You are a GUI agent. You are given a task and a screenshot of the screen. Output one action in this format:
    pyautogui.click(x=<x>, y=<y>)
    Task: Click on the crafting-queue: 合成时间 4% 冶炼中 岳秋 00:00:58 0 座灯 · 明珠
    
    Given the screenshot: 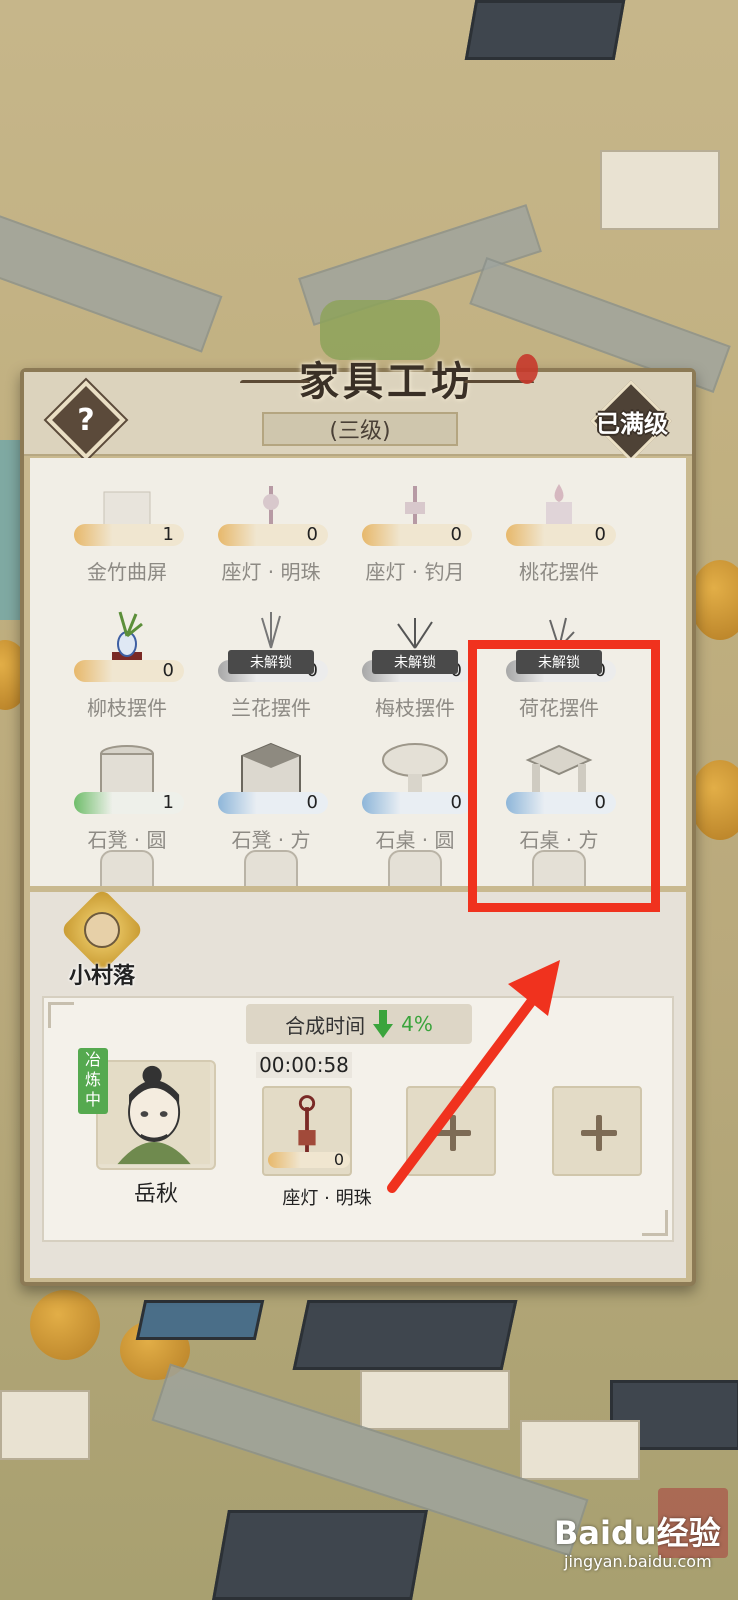 What is the action you would take?
    pyautogui.click(x=358, y=1119)
    